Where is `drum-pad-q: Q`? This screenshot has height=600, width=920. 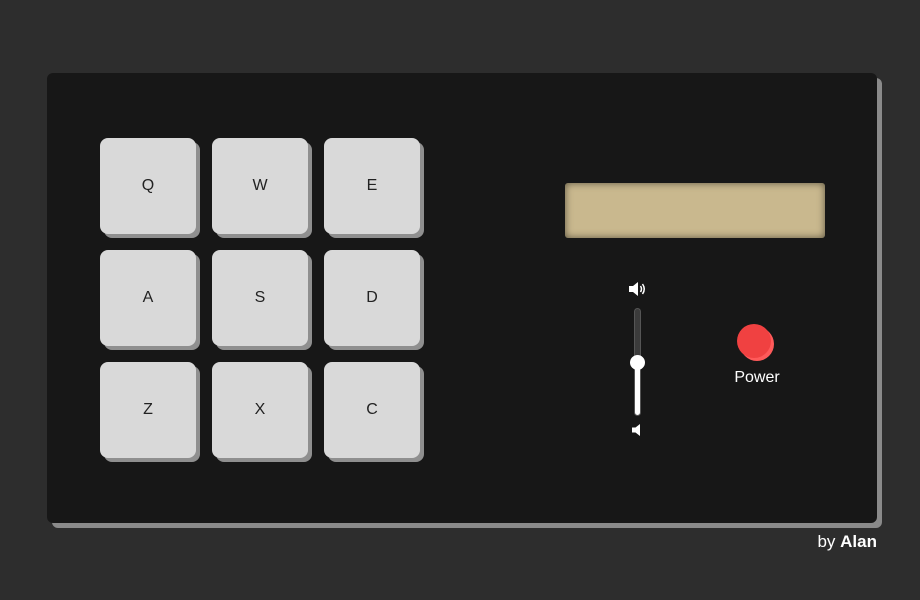 drum-pad-q: Q is located at coordinates (148, 186).